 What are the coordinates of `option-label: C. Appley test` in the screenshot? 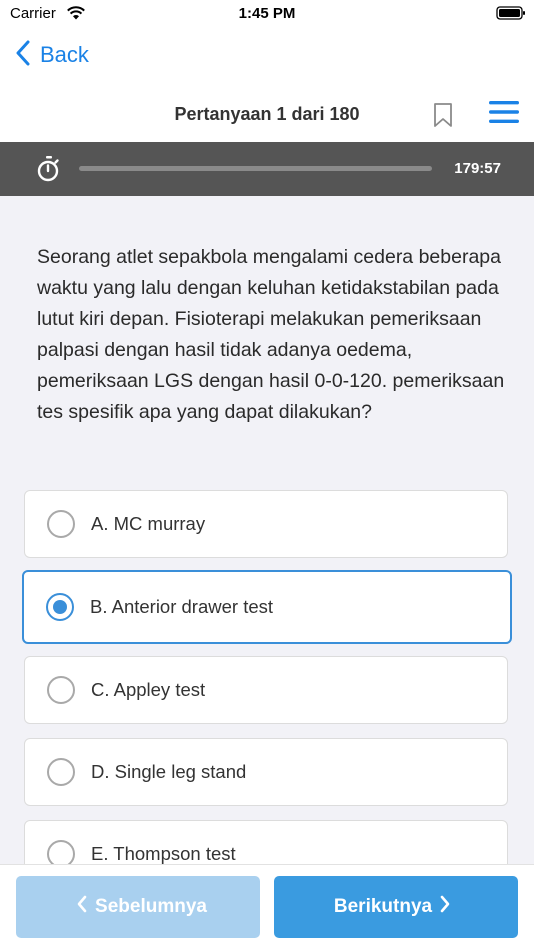 It's located at (148, 689).